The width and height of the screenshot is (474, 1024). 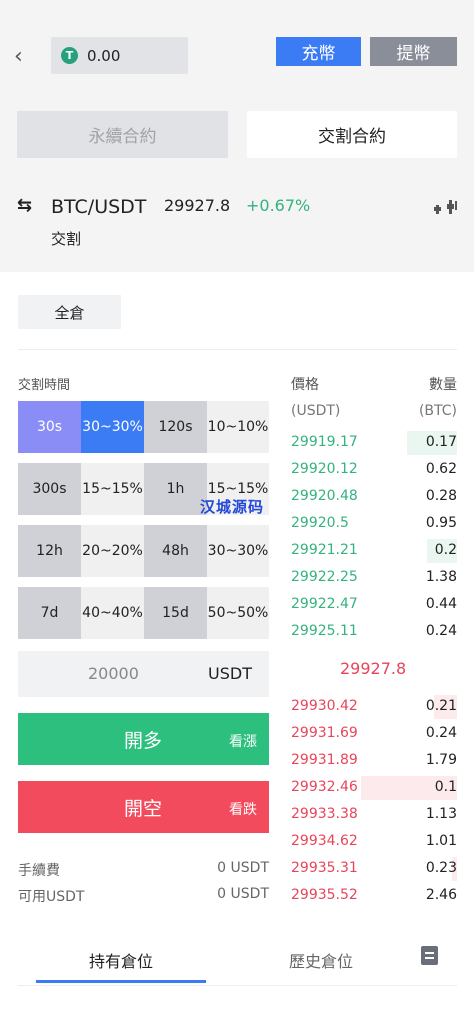 I want to click on orderbook-qty: 0.1, so click(x=445, y=787).